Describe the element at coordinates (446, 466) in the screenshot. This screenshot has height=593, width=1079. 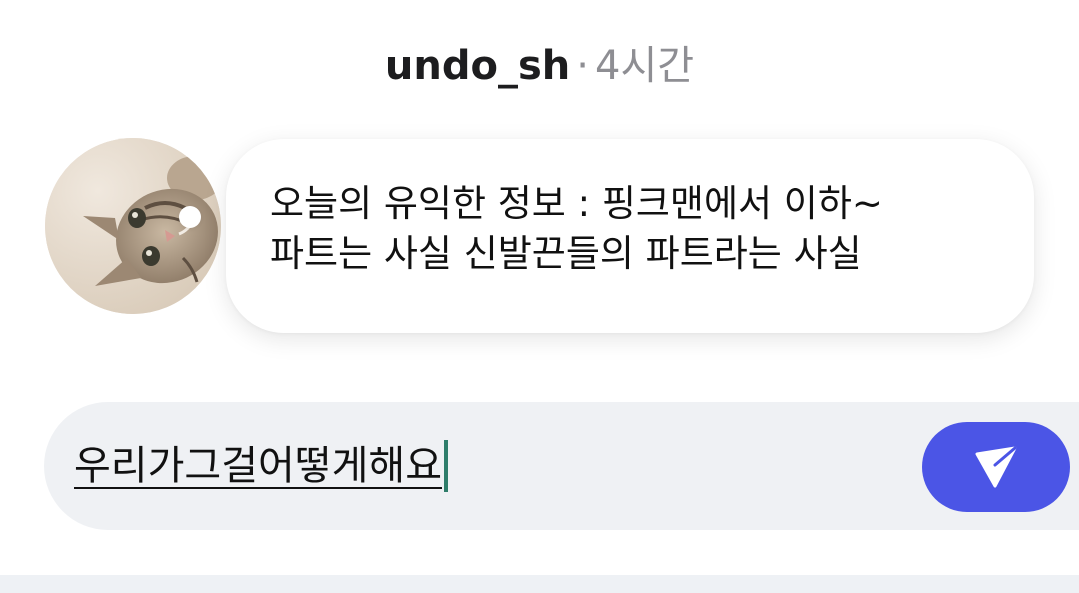
I see `text-caret` at that location.